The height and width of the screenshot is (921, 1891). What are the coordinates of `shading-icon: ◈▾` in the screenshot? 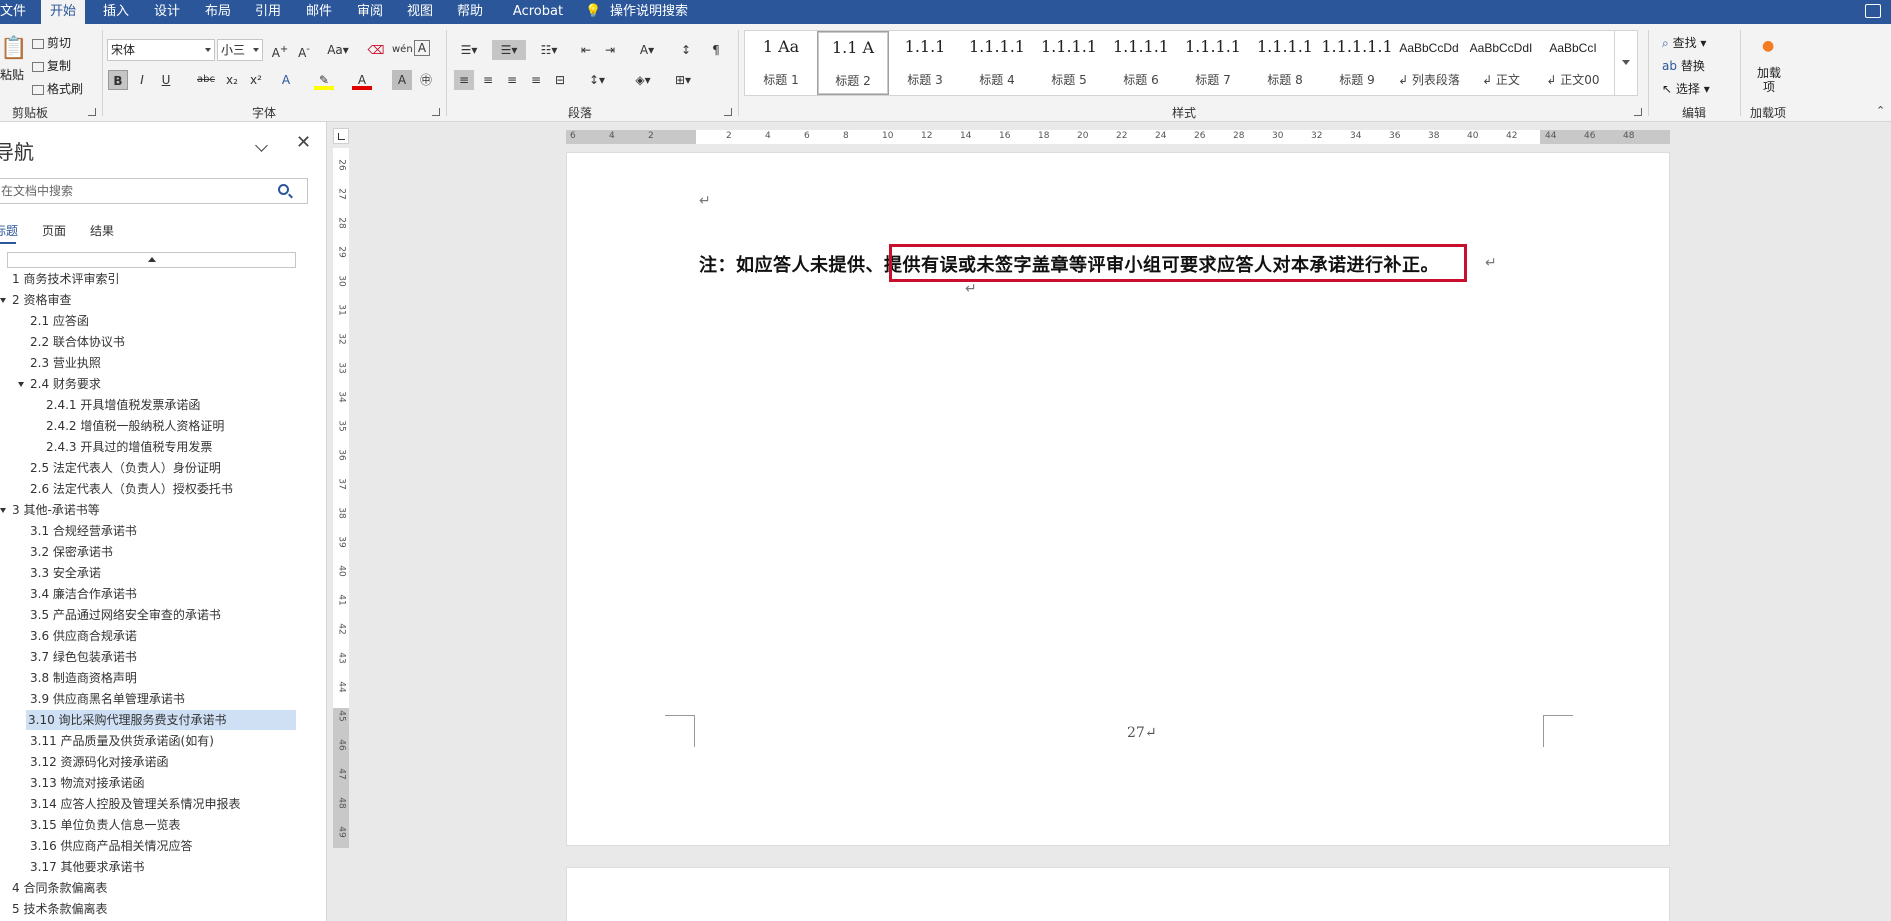 It's located at (643, 80).